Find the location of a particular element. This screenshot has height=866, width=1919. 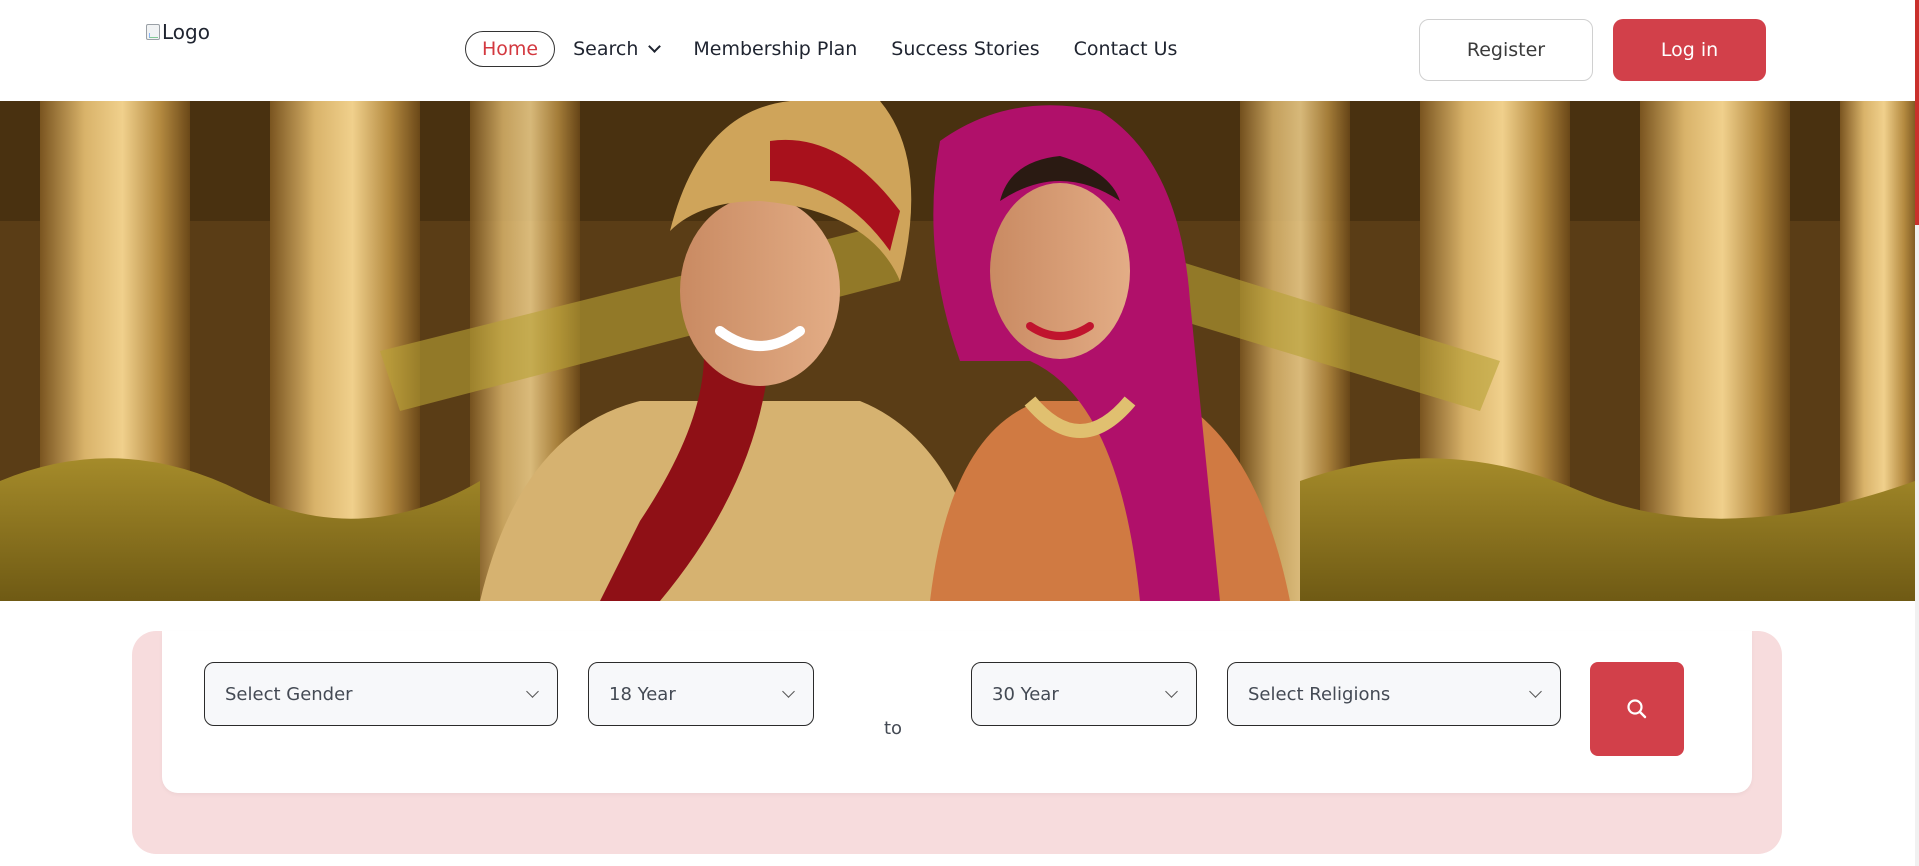

page-scrollbar is located at coordinates (1917, 433).